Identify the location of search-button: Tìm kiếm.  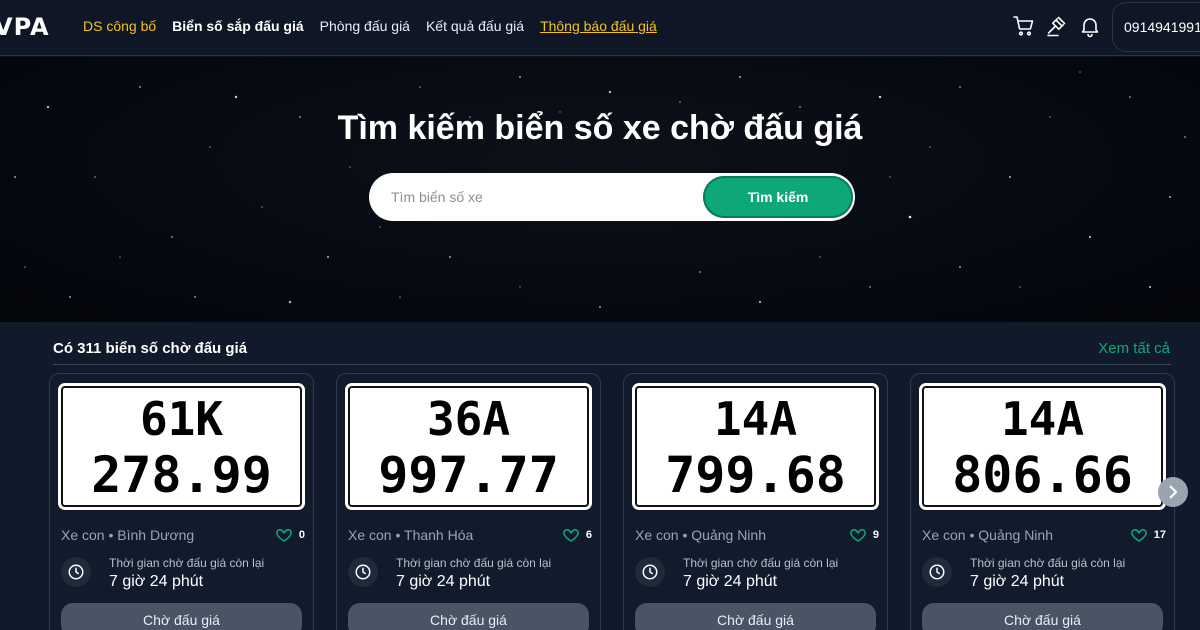
(778, 197).